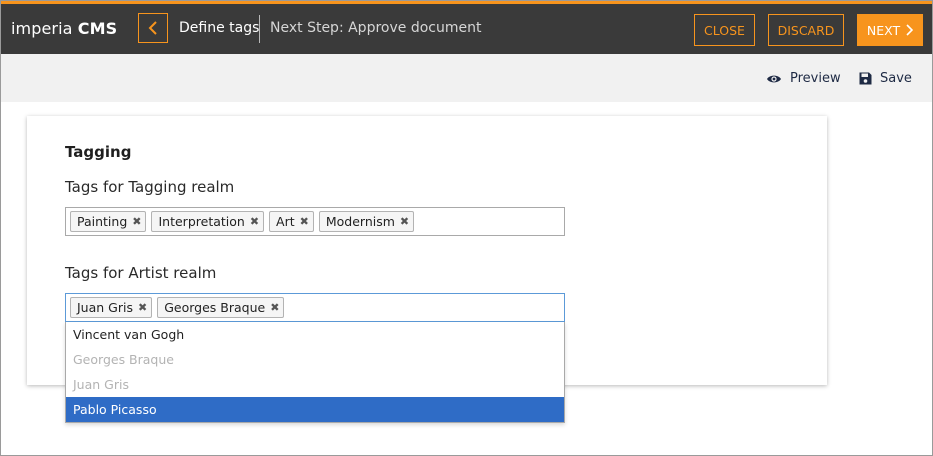 This screenshot has height=456, width=933. What do you see at coordinates (360, 221) in the screenshot?
I see `tag-label: Modernism` at bounding box center [360, 221].